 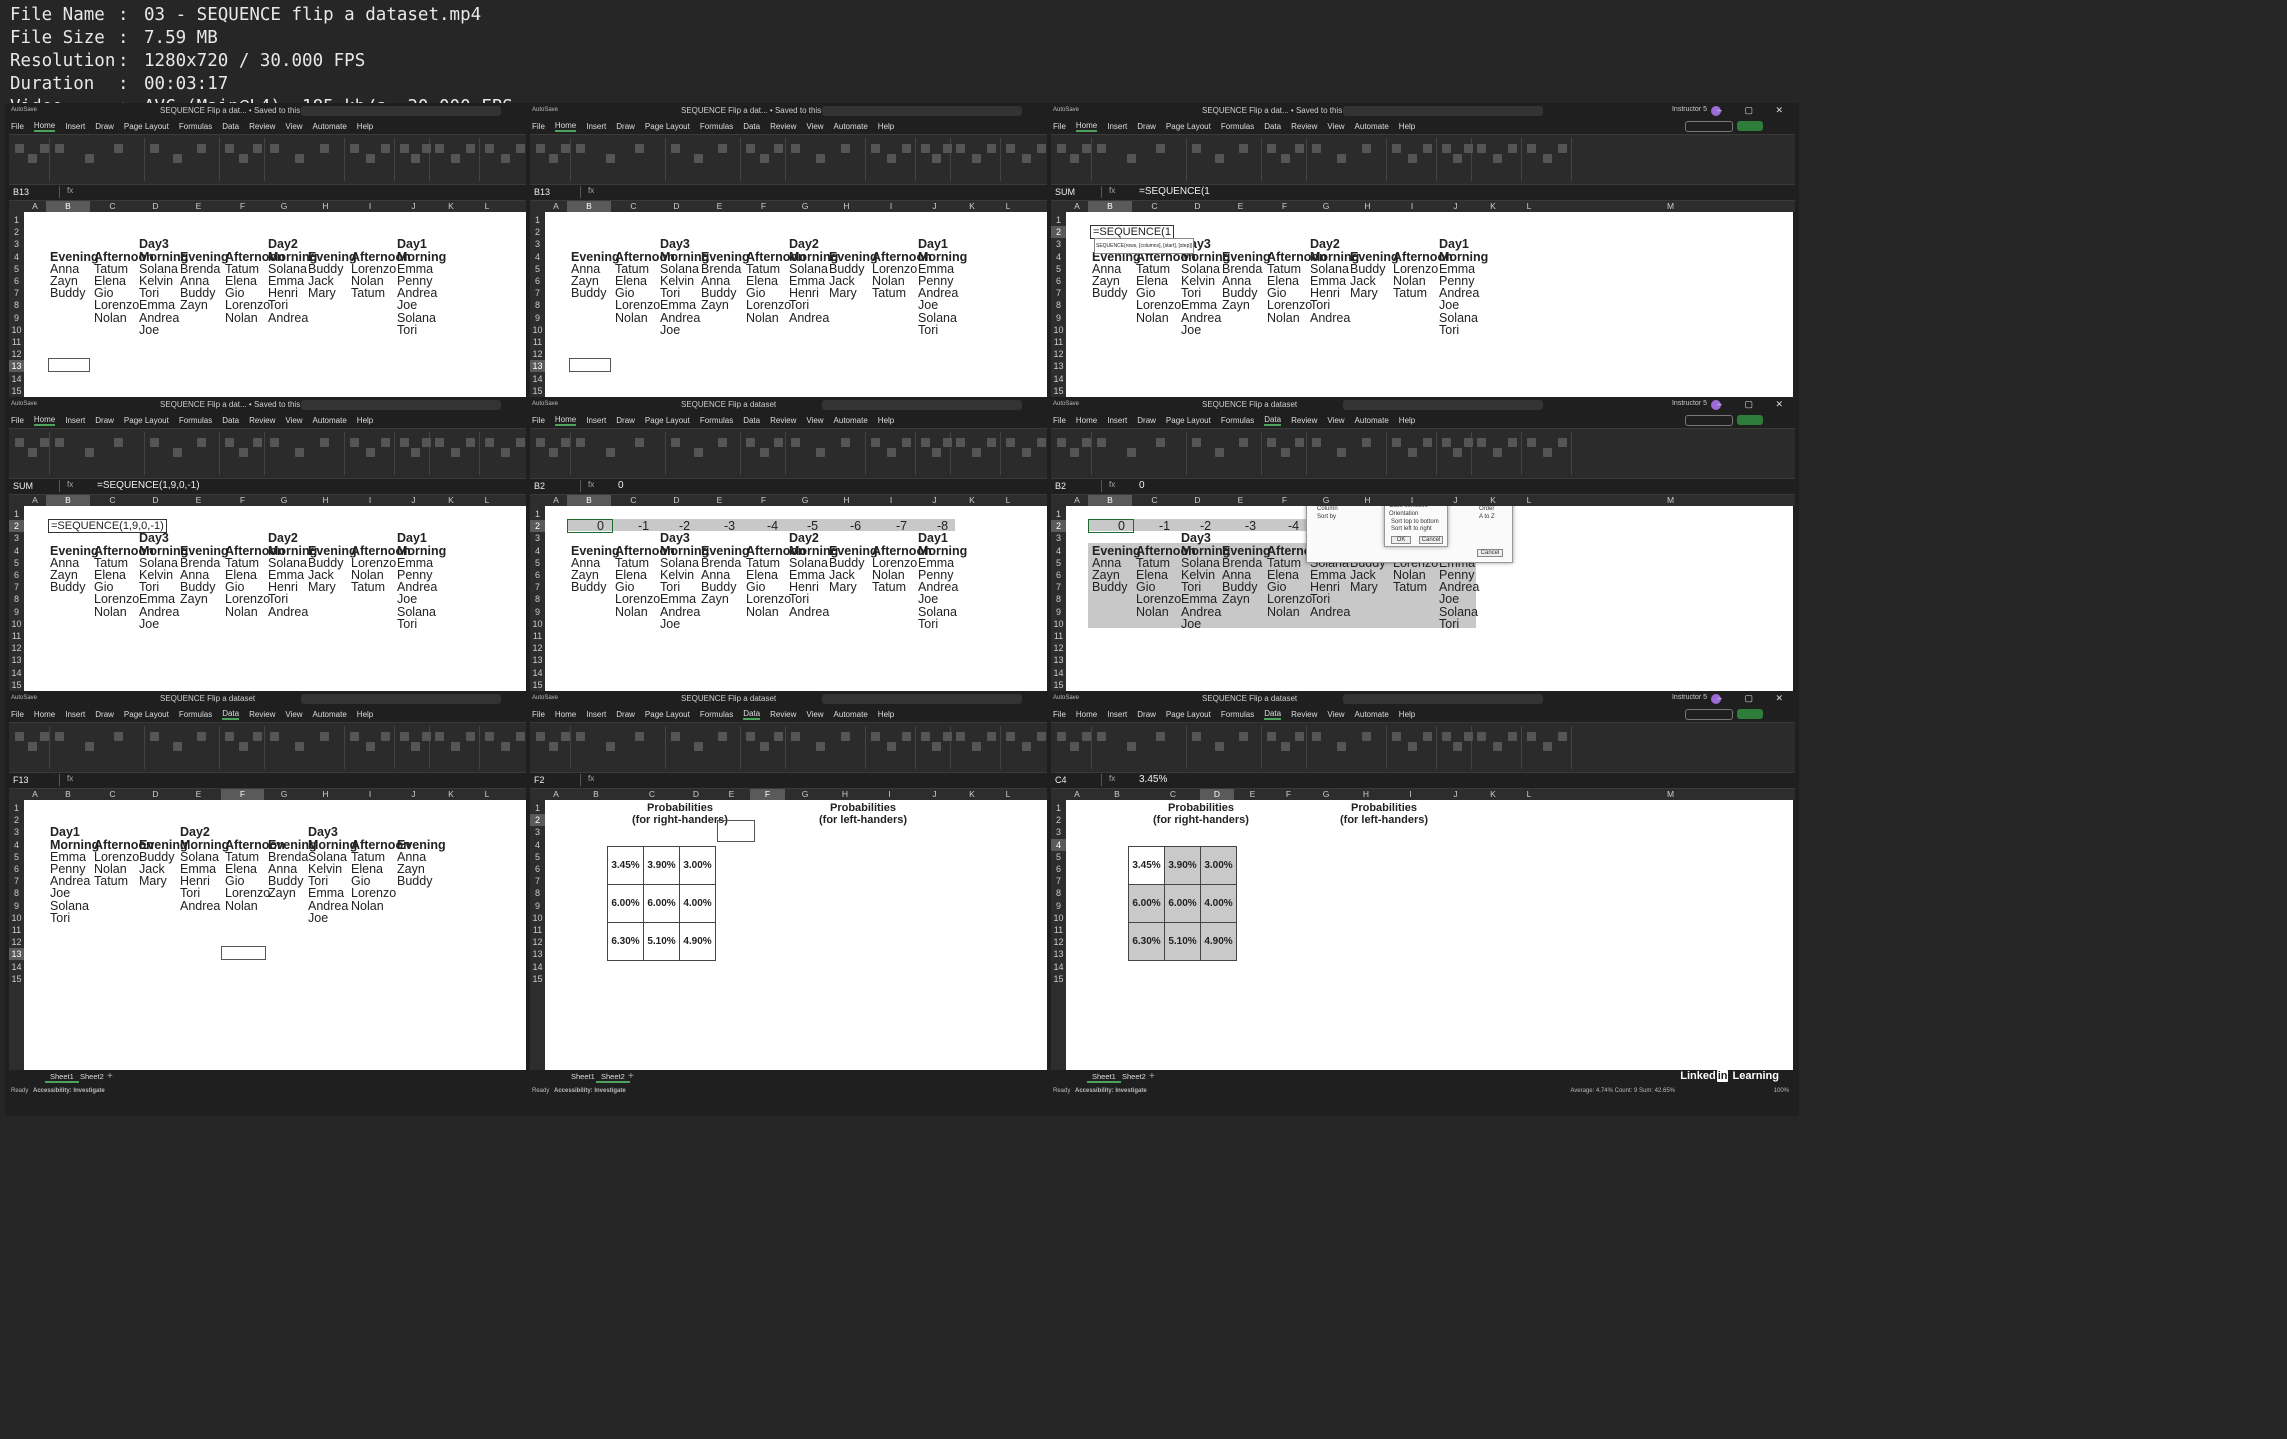 What do you see at coordinates (16, 342) in the screenshot?
I see `row-header-11: 11` at bounding box center [16, 342].